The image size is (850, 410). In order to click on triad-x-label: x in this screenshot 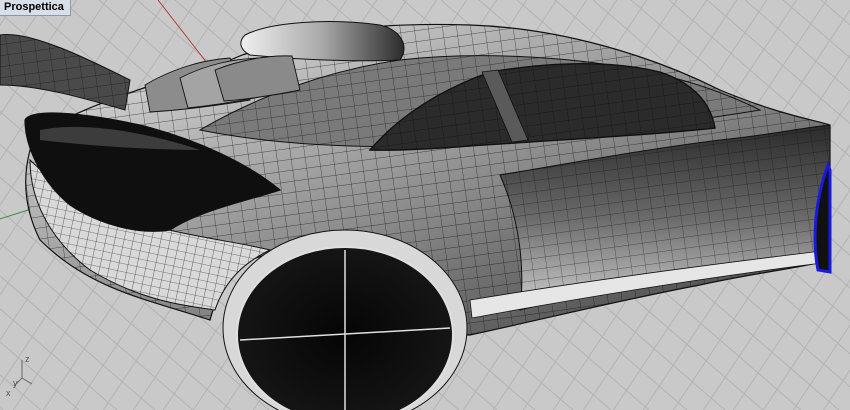, I will do `click(8, 393)`.